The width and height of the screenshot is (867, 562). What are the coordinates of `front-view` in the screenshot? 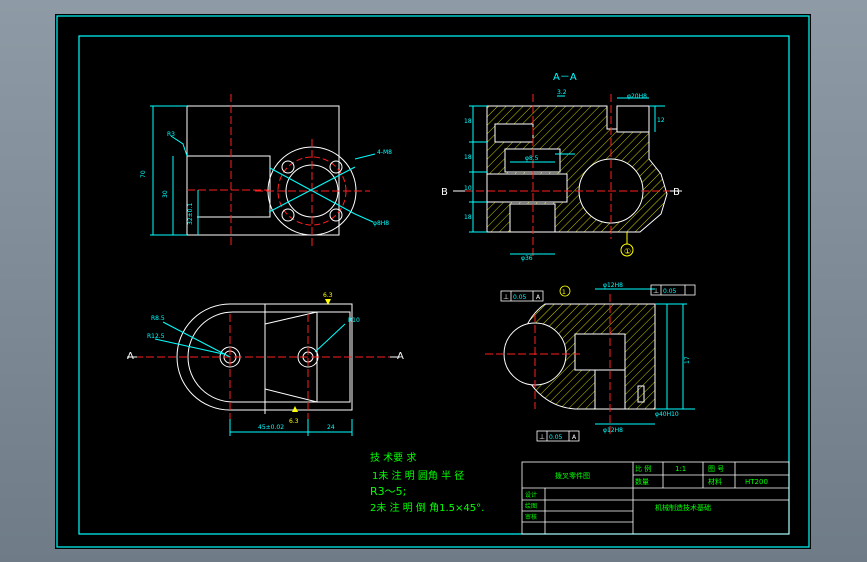 It's located at (263, 170).